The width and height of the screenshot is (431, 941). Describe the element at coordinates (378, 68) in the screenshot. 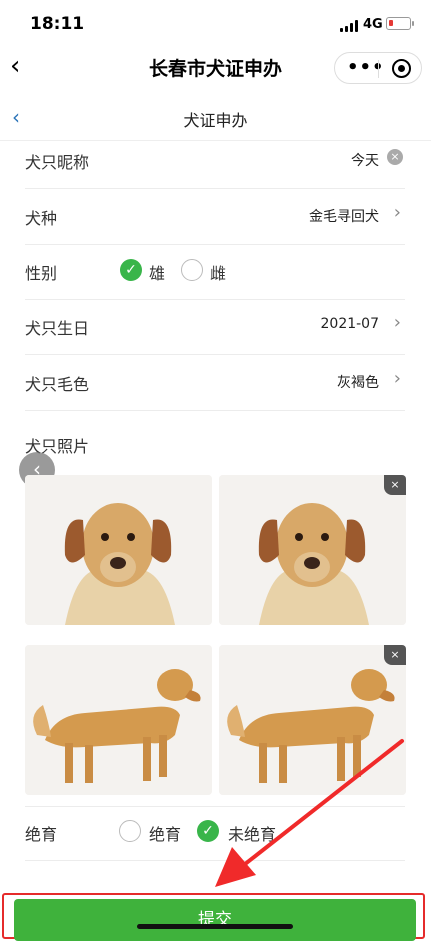

I see `mini-program-capsule: •••` at that location.